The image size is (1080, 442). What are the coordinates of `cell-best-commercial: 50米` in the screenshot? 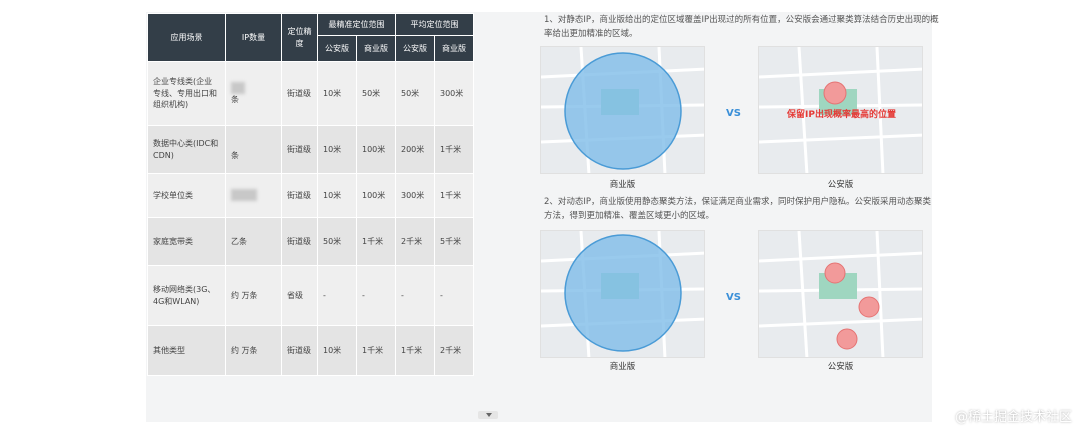 It's located at (376, 93).